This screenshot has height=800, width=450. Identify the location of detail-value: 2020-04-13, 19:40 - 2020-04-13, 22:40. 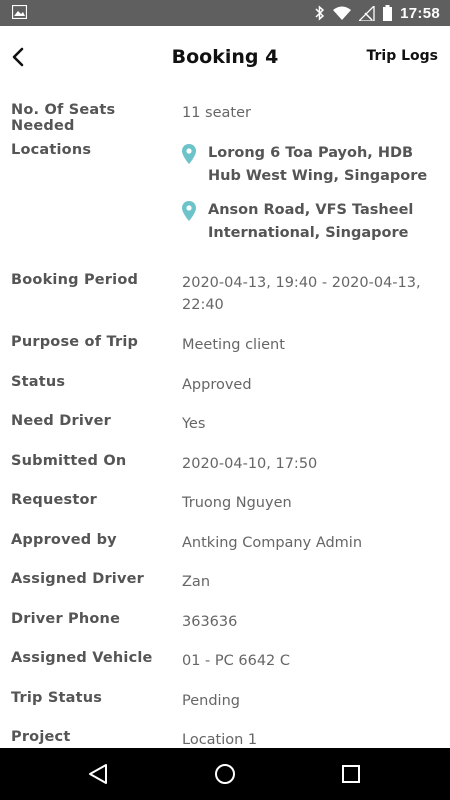
(301, 294).